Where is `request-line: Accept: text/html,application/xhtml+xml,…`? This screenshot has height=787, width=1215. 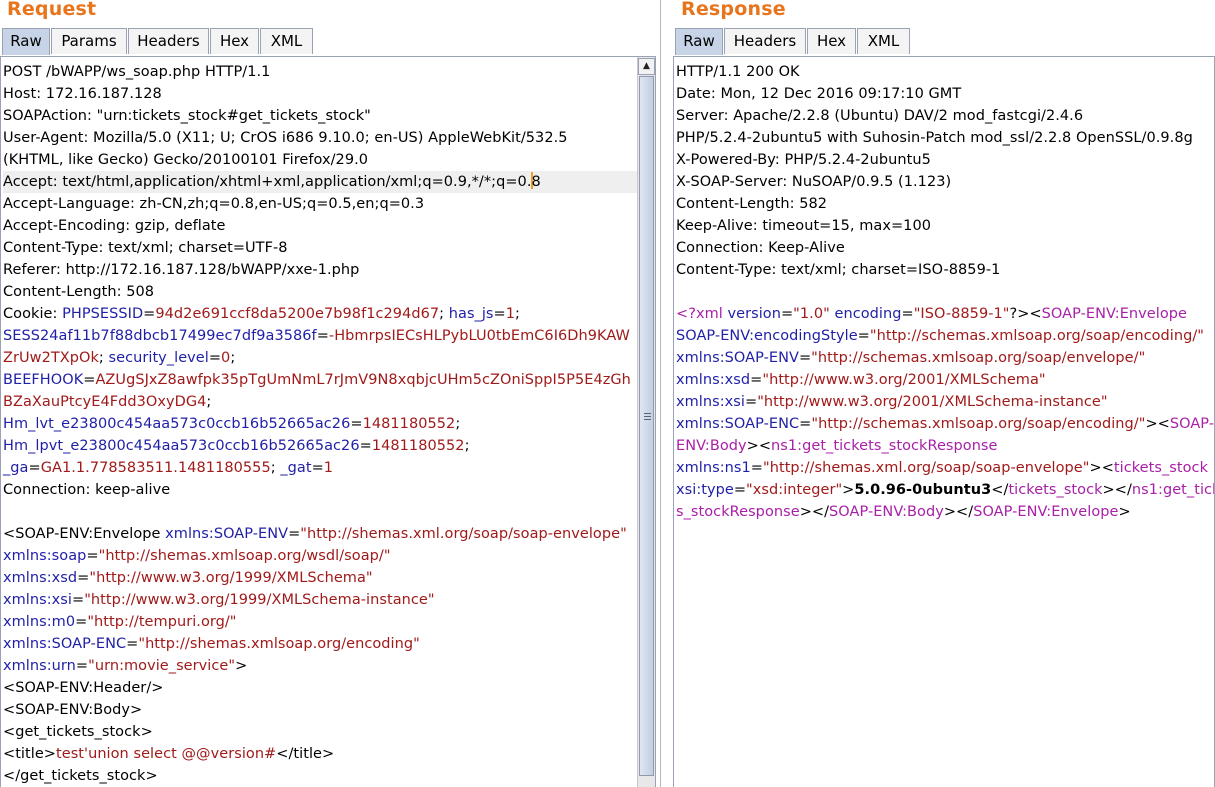
request-line: Accept: text/html,application/xhtml+xml,… is located at coordinates (329, 182).